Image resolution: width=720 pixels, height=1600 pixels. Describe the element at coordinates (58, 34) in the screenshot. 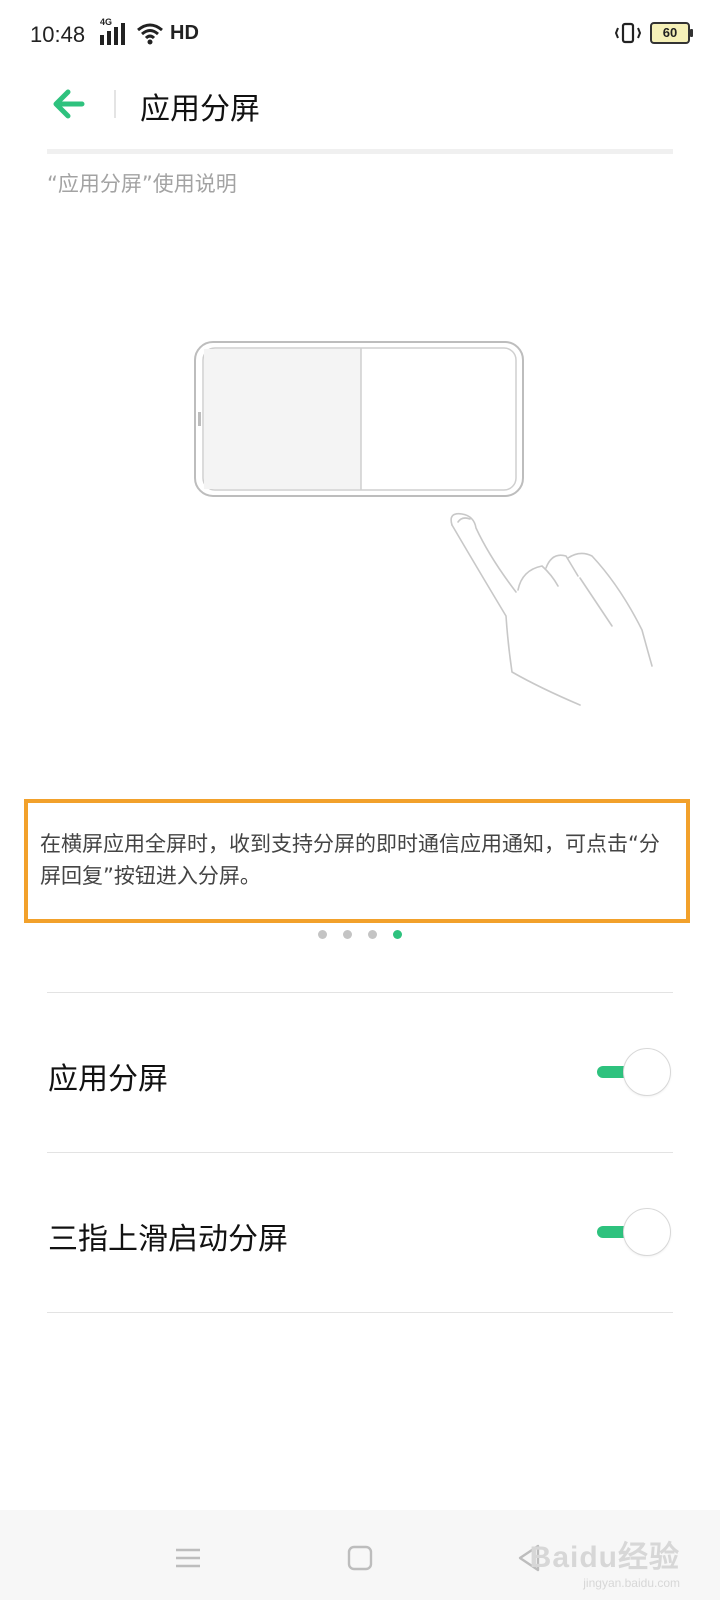

I see `status-time: 10:48` at that location.